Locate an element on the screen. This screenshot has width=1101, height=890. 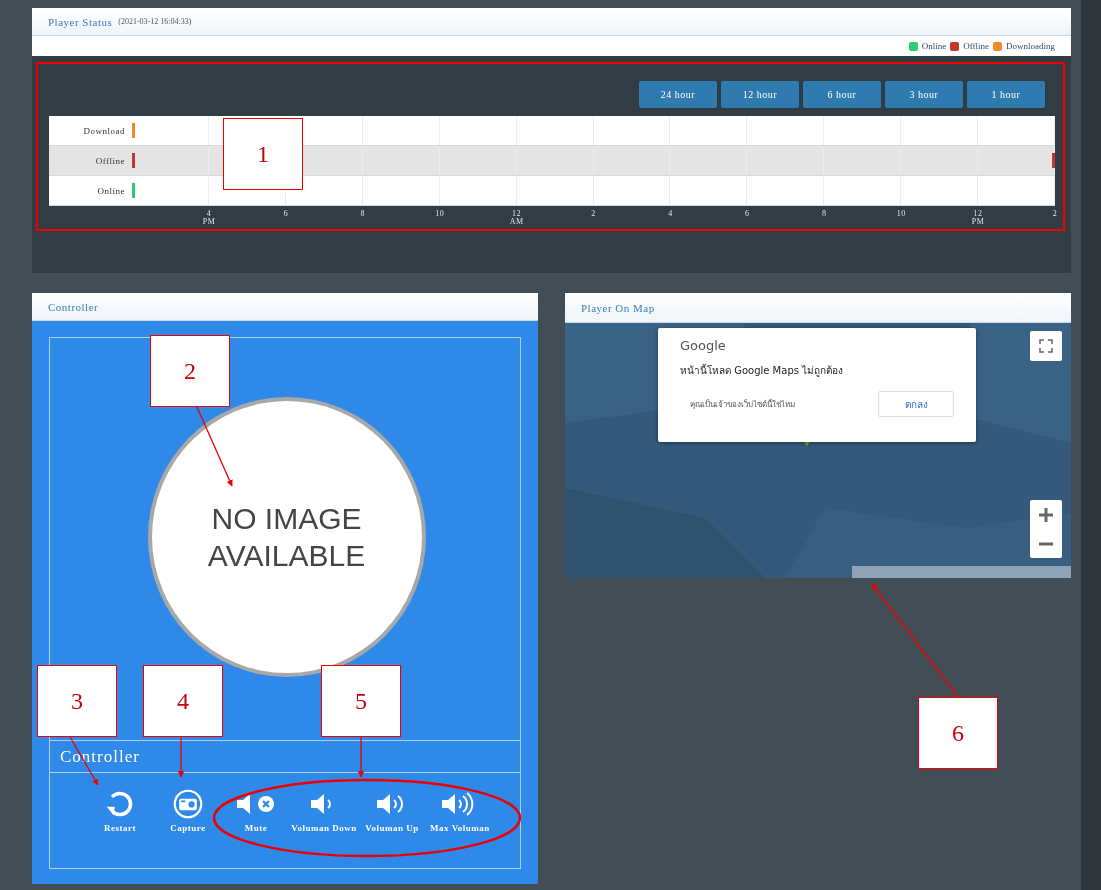
control-button: Voluman Down is located at coordinates (324, 828).